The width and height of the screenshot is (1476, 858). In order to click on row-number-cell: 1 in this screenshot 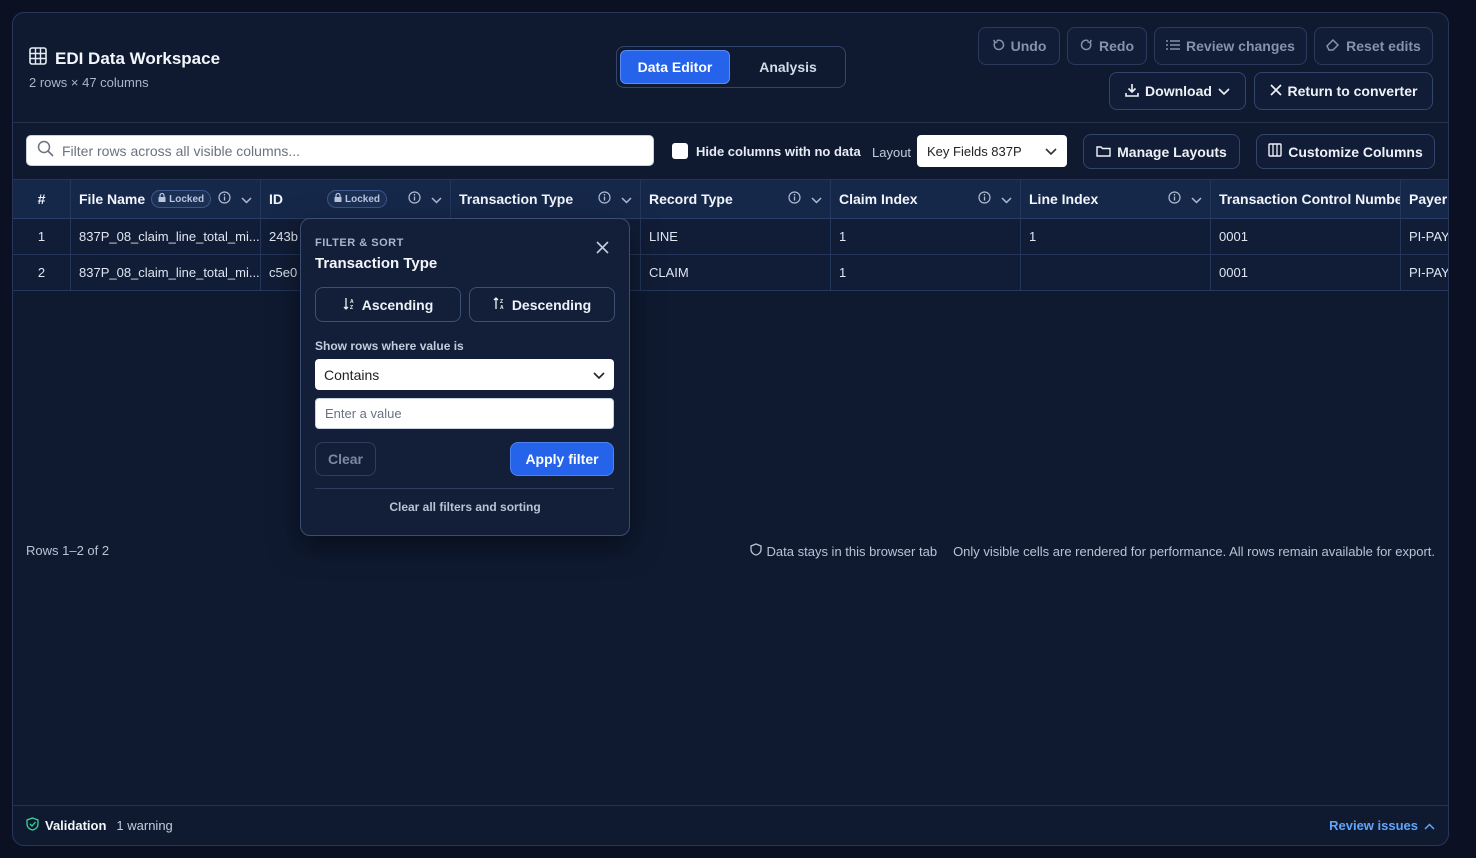, I will do `click(42, 236)`.